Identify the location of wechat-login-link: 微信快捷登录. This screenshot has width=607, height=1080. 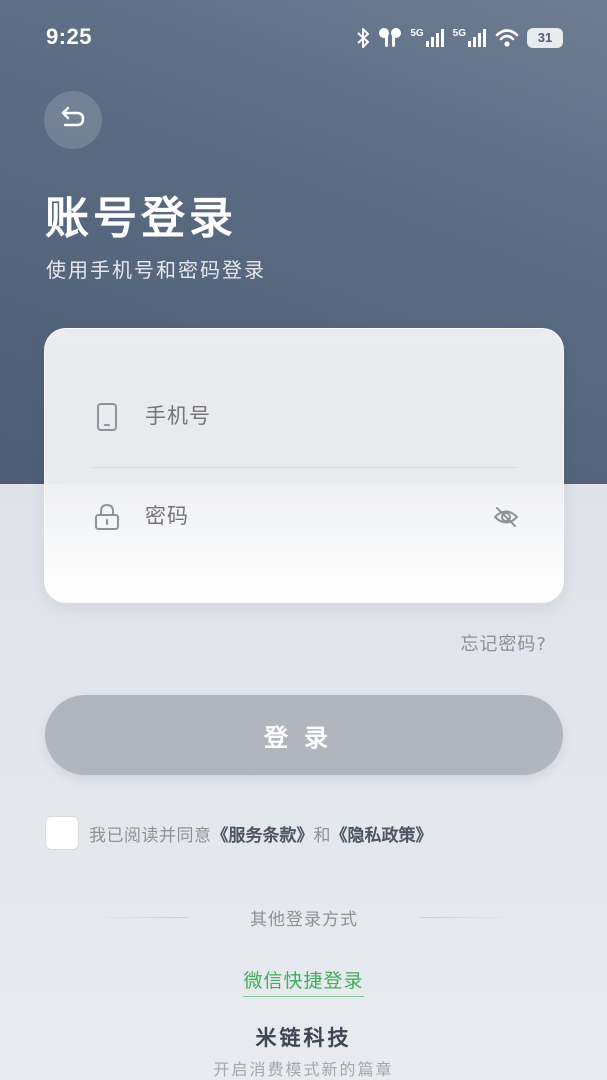
(303, 983).